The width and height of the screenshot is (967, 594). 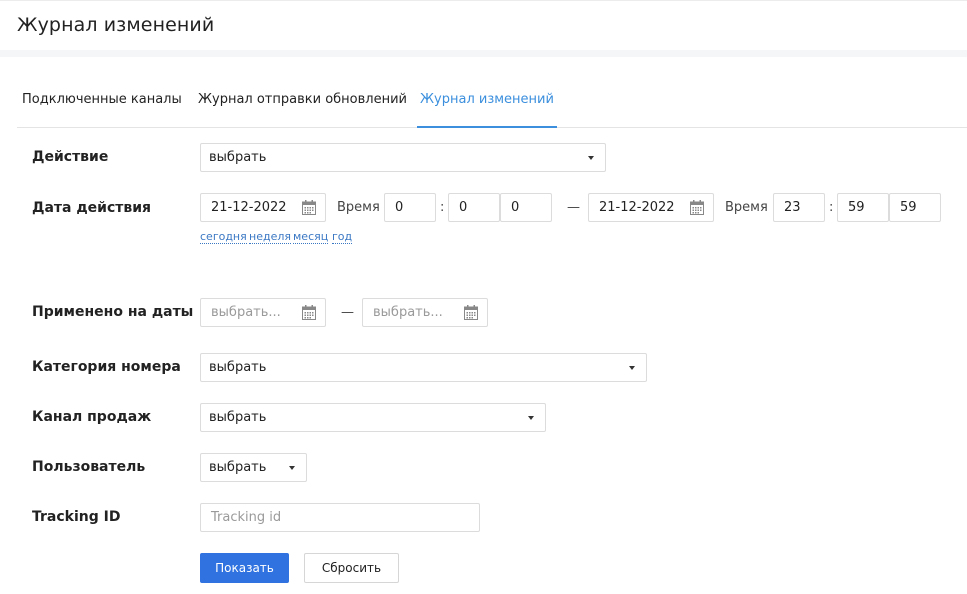 I want to click on user-select: выбрать, so click(x=253, y=467).